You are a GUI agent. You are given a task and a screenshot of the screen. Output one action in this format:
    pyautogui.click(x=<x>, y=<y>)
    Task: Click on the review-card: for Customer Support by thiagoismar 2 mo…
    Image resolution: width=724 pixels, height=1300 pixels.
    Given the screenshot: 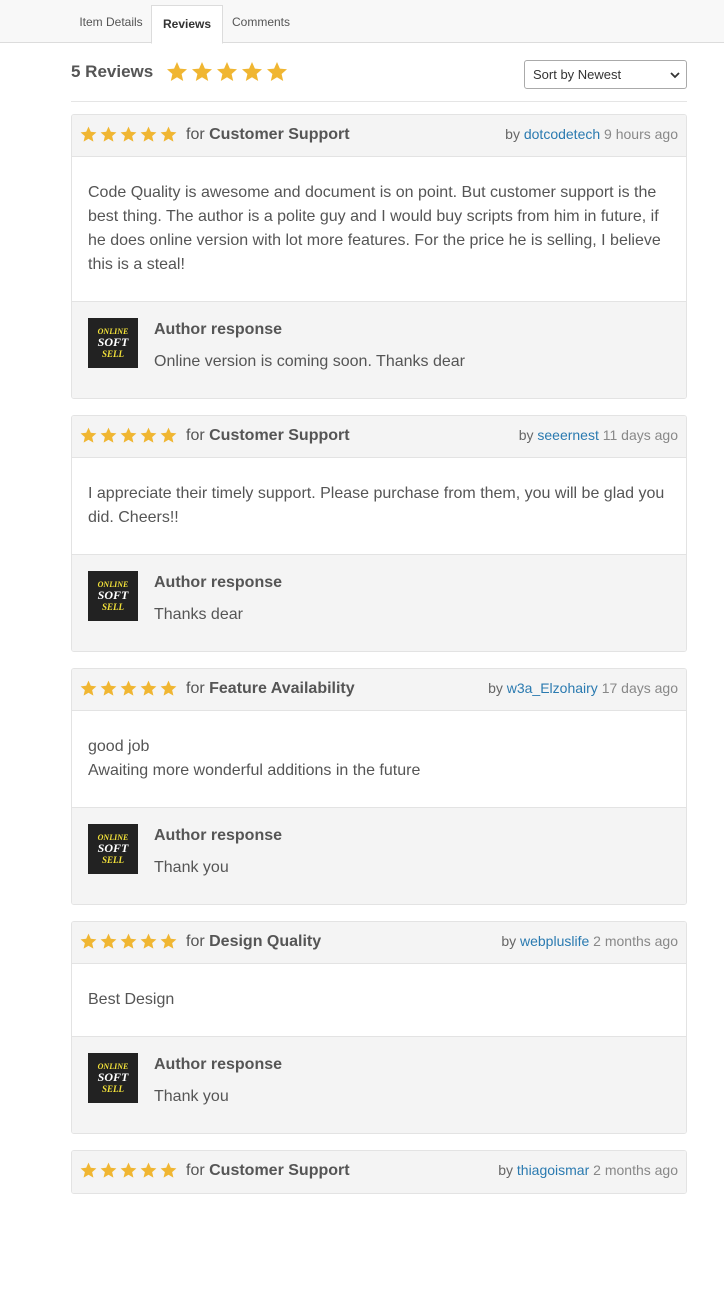 What is the action you would take?
    pyautogui.click(x=379, y=1172)
    